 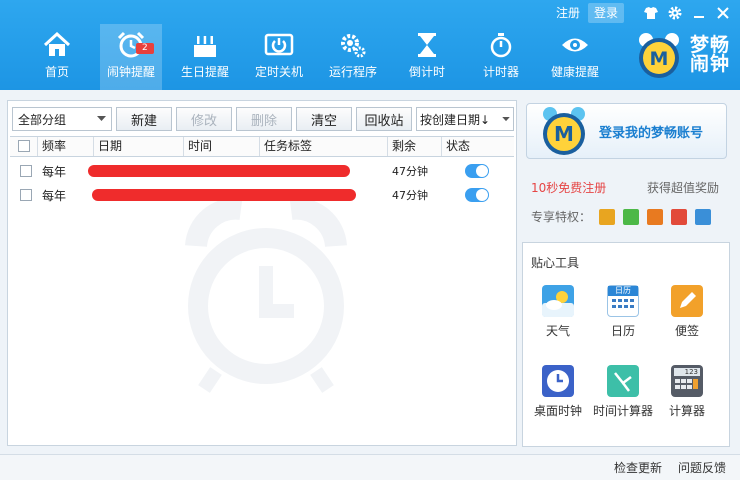 I want to click on alarm-count-badge: 2, so click(x=145, y=48).